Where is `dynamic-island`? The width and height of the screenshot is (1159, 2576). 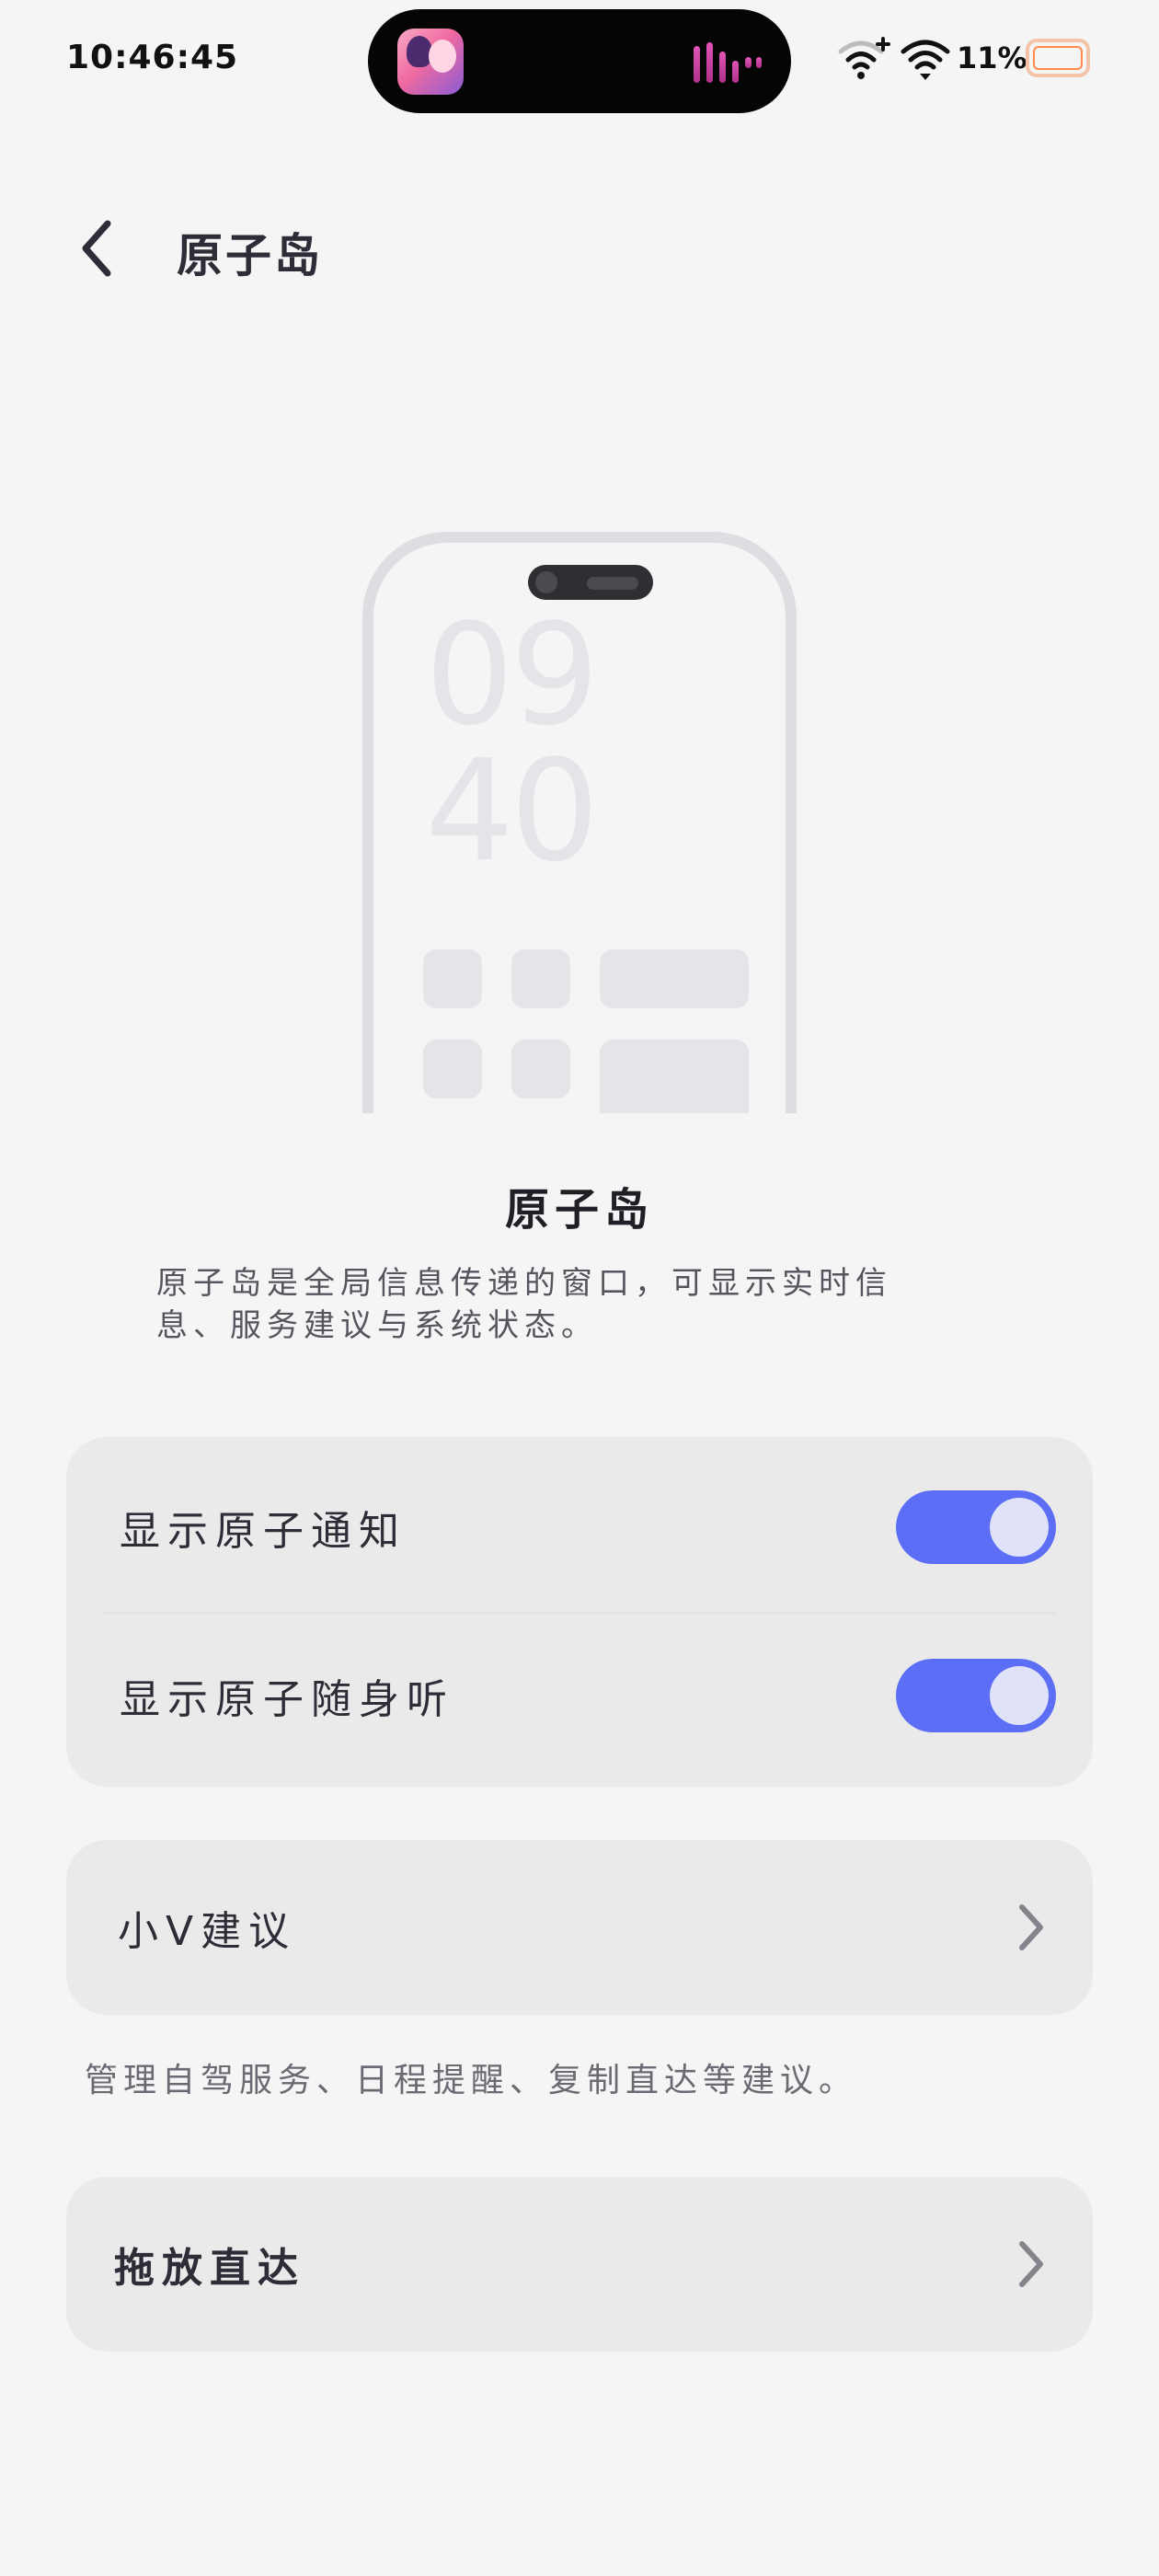
dynamic-island is located at coordinates (579, 61).